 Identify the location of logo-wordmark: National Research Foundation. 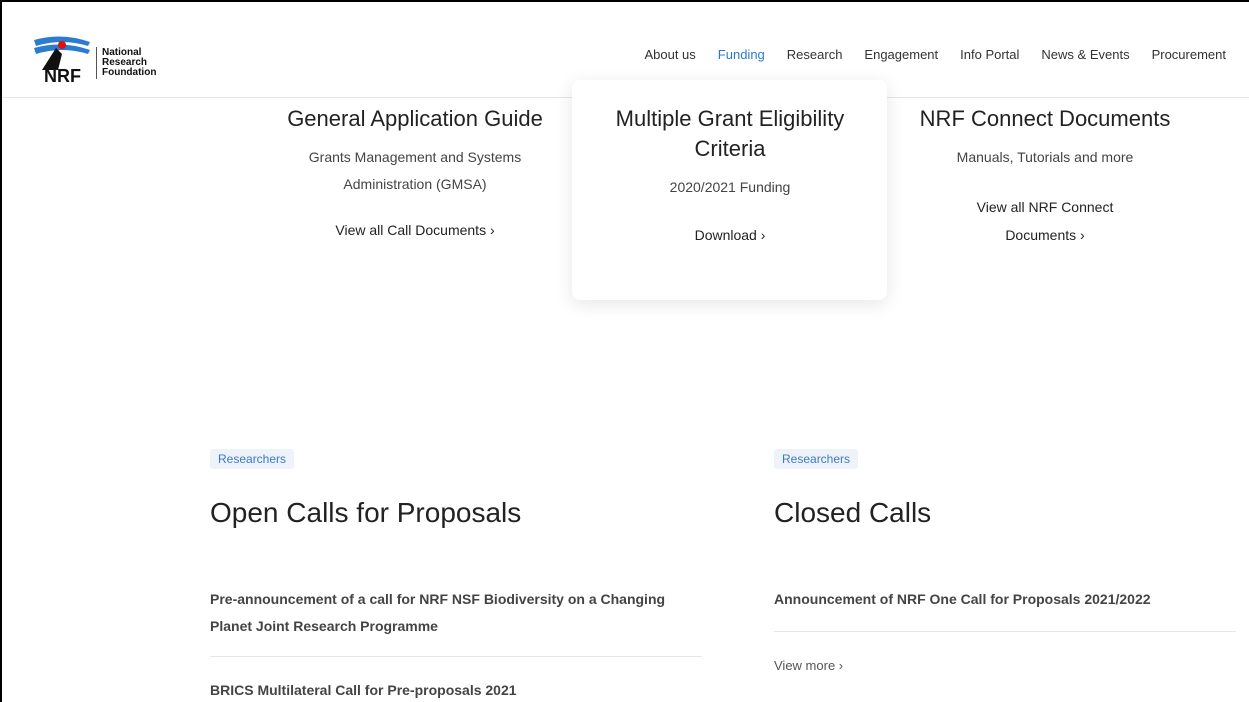
(129, 63).